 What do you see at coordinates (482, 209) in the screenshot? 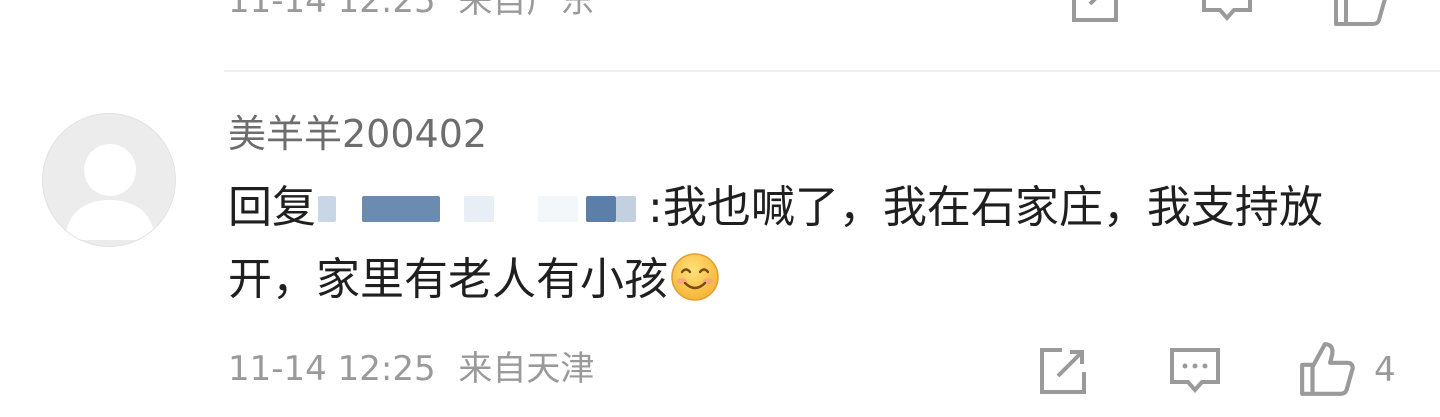
I see `masked-reply-target` at bounding box center [482, 209].